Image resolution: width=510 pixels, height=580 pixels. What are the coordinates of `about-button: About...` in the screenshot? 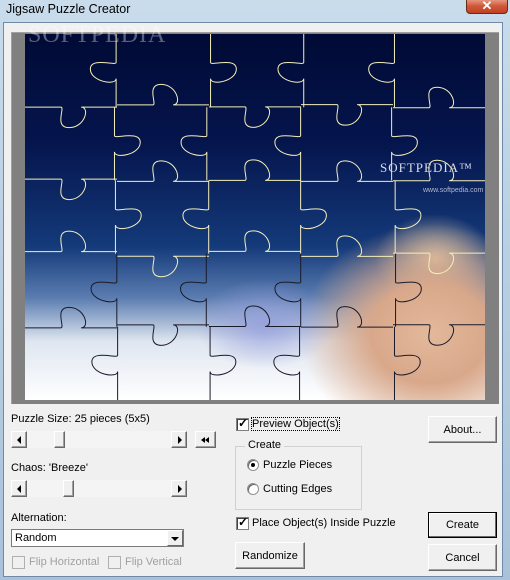 It's located at (462, 429).